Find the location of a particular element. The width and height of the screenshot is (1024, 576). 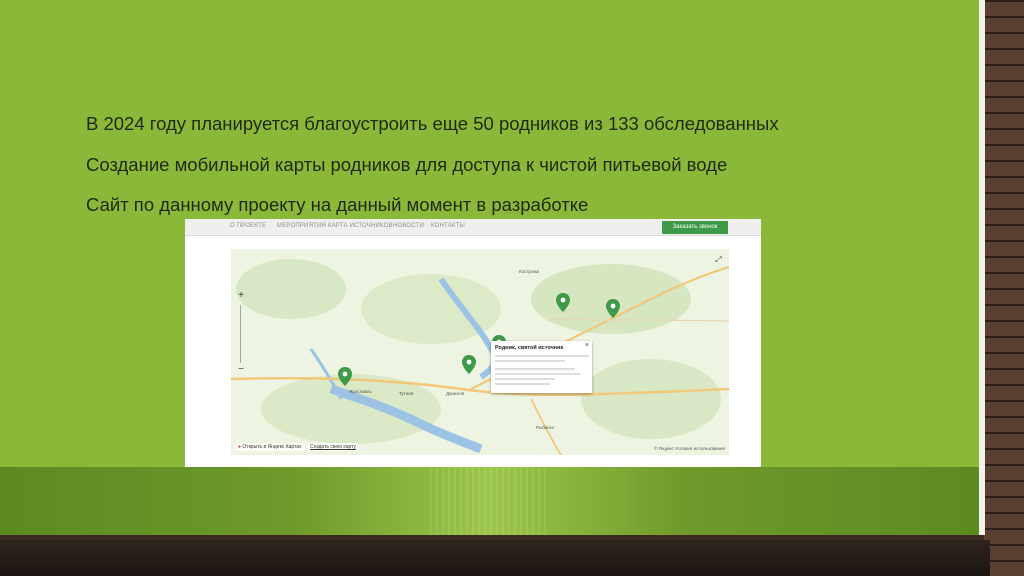

map-pin-icon: ● is located at coordinates (240, 447).